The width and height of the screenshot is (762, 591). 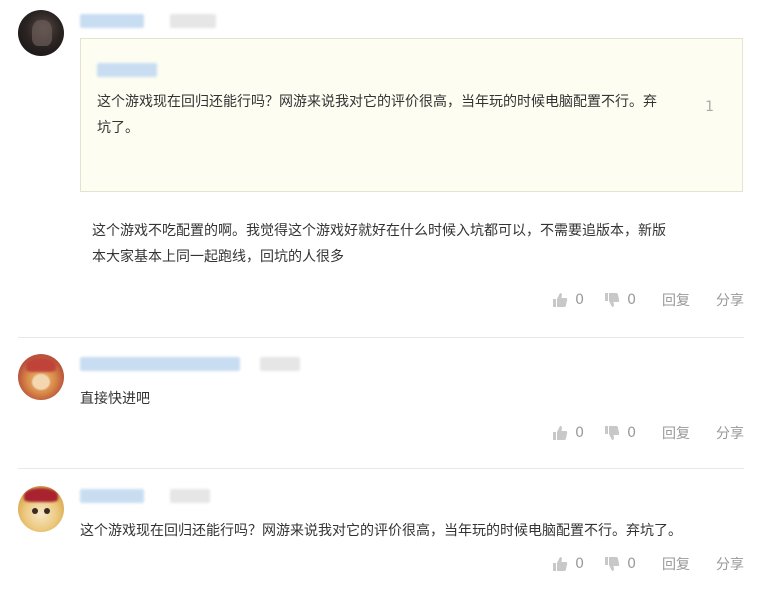 I want to click on comment-text-line-2: 本大家基本上同一起跑线，回坑的人很多, so click(x=218, y=257).